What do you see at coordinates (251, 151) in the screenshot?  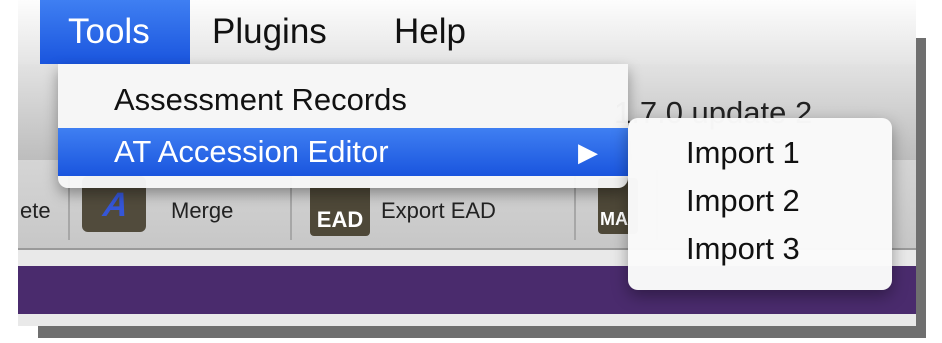 I see `menu-item-label: AT Accession Editor` at bounding box center [251, 151].